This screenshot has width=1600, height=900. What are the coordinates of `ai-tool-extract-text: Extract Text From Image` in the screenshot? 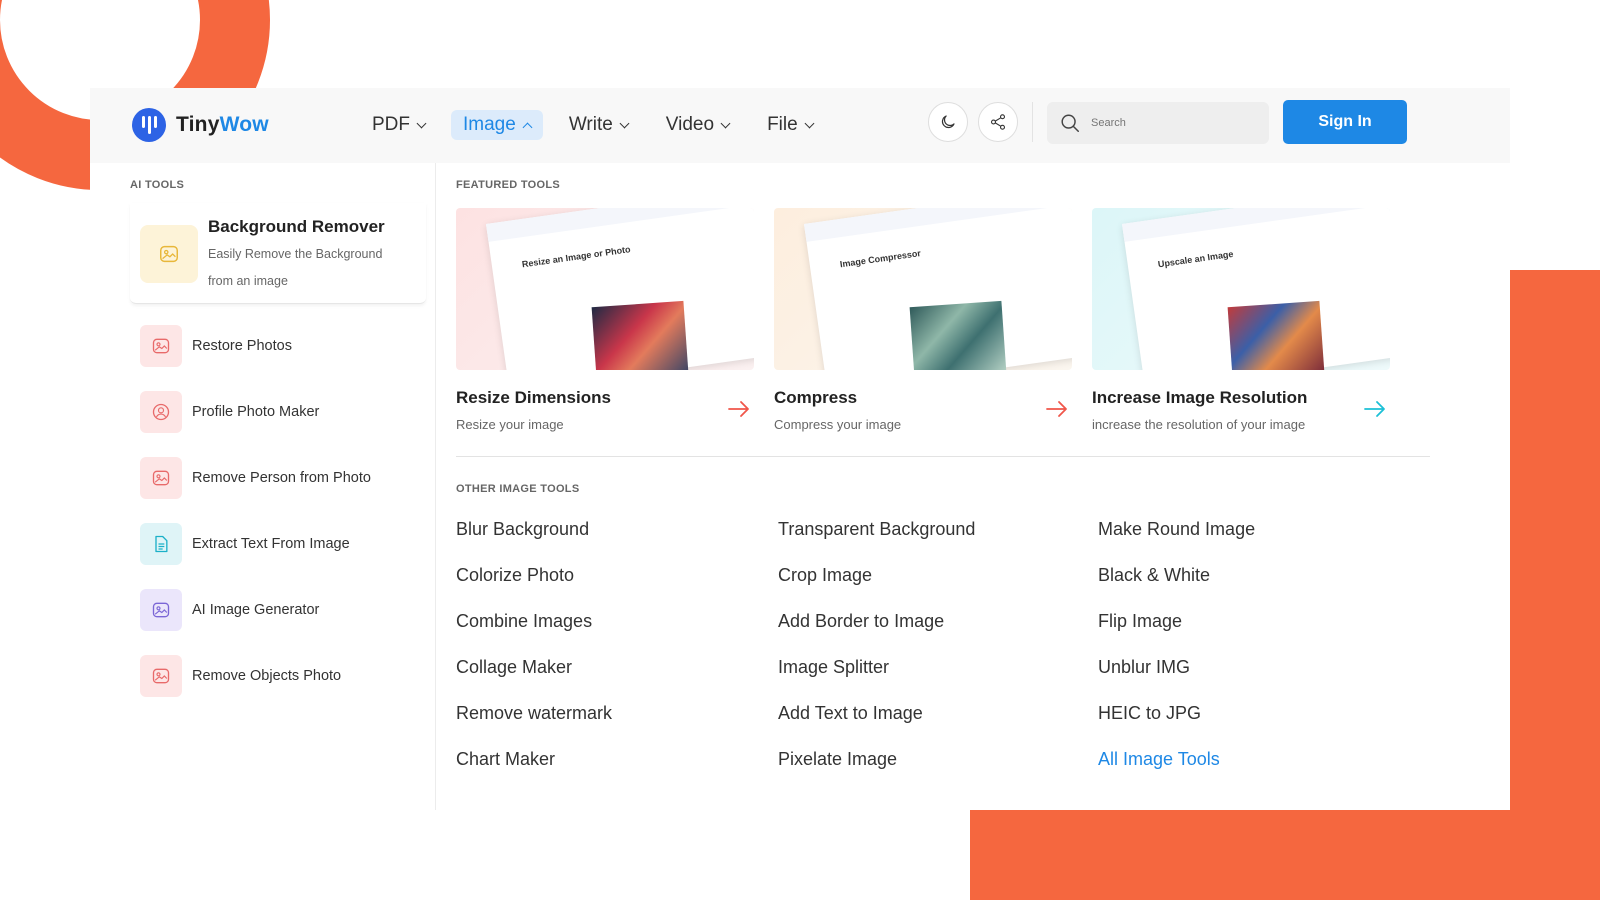 It's located at (245, 544).